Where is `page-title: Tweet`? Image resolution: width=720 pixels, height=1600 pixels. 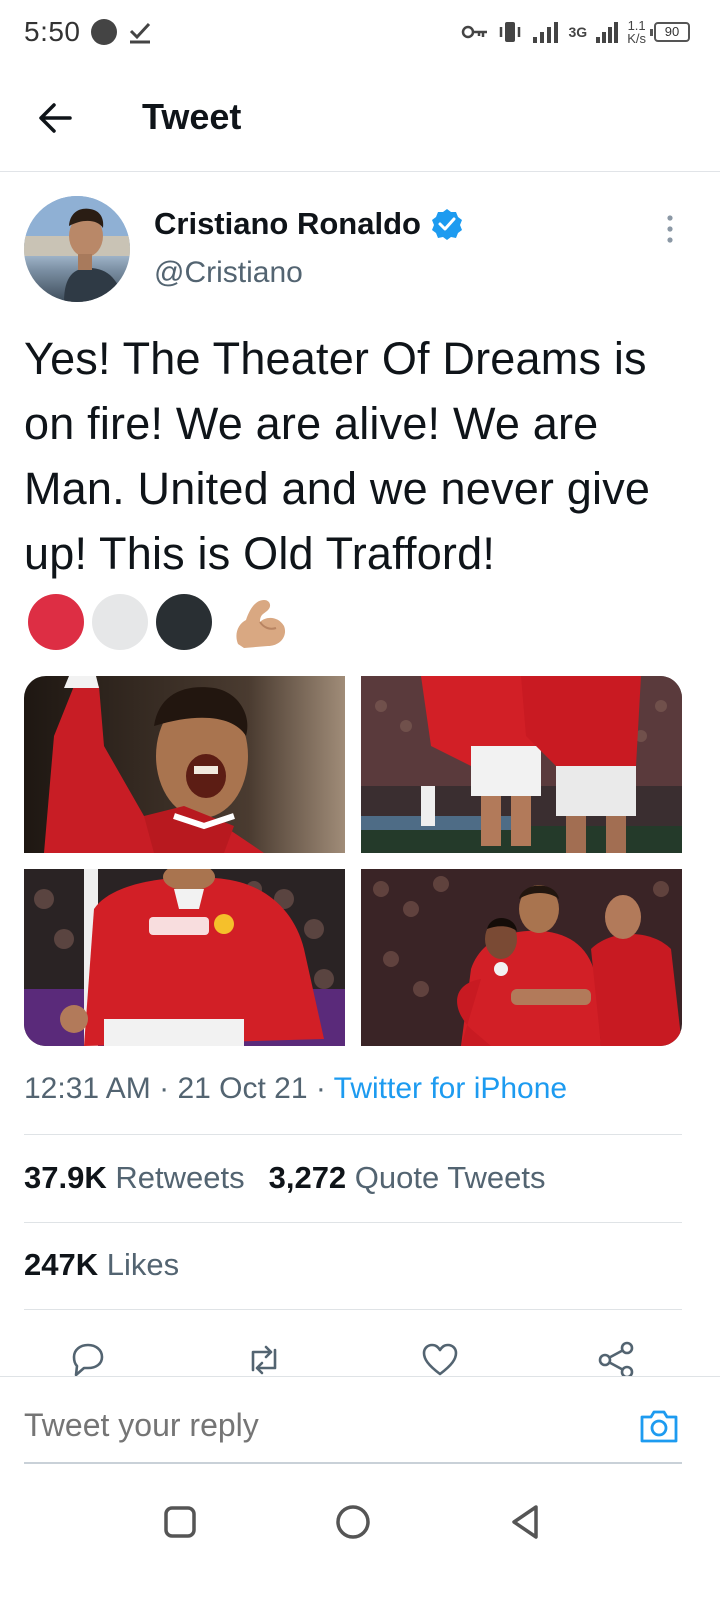 page-title: Tweet is located at coordinates (192, 116).